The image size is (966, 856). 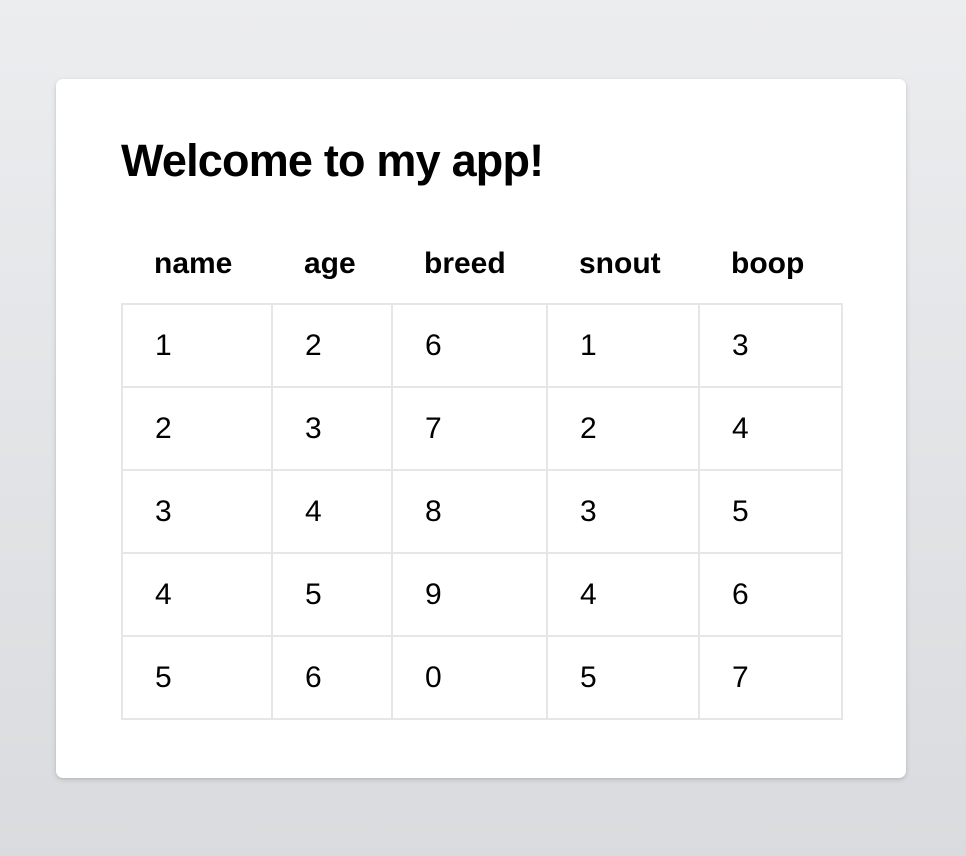 What do you see at coordinates (469, 511) in the screenshot?
I see `table-cell: 8` at bounding box center [469, 511].